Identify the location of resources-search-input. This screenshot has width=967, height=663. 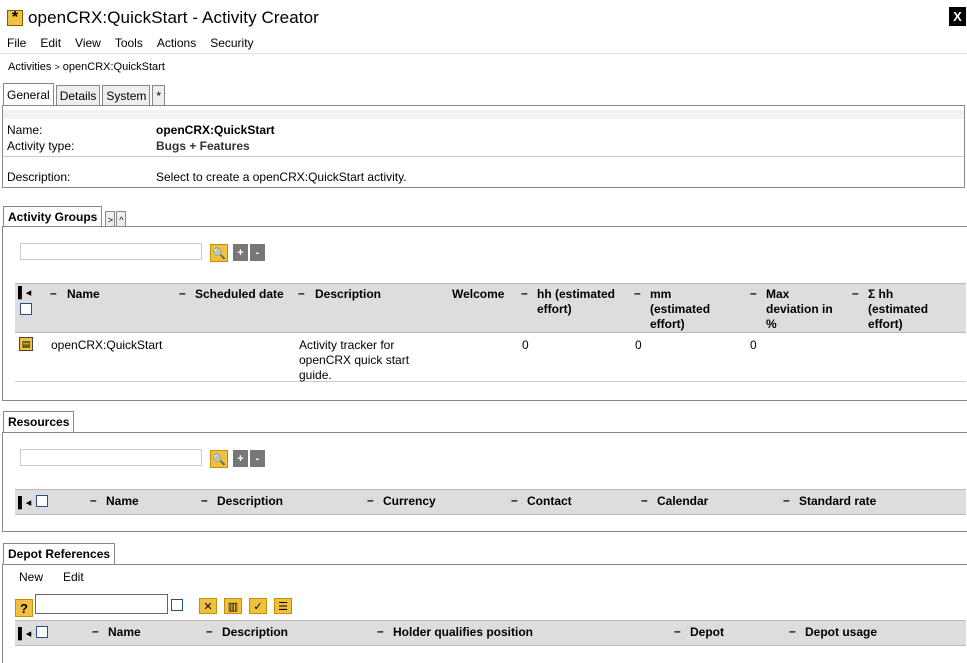
(111, 457).